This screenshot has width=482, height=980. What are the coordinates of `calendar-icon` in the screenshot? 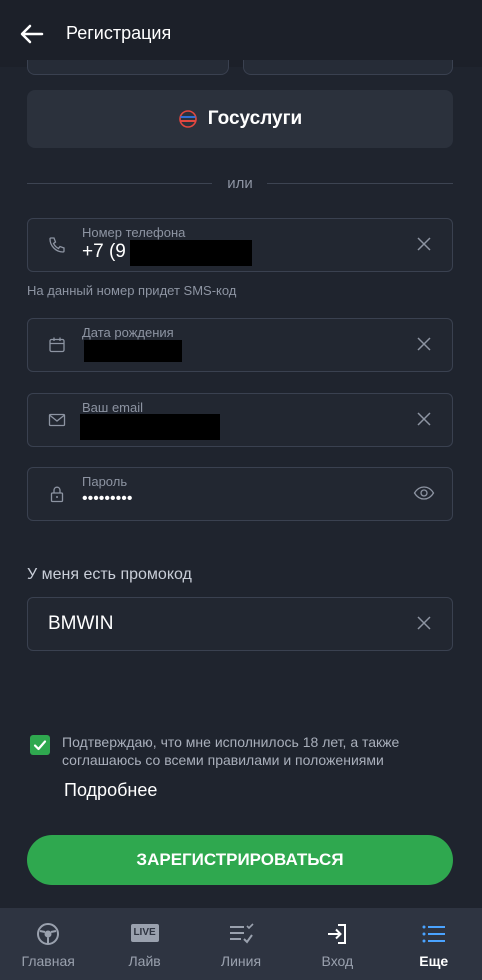 It's located at (57, 345).